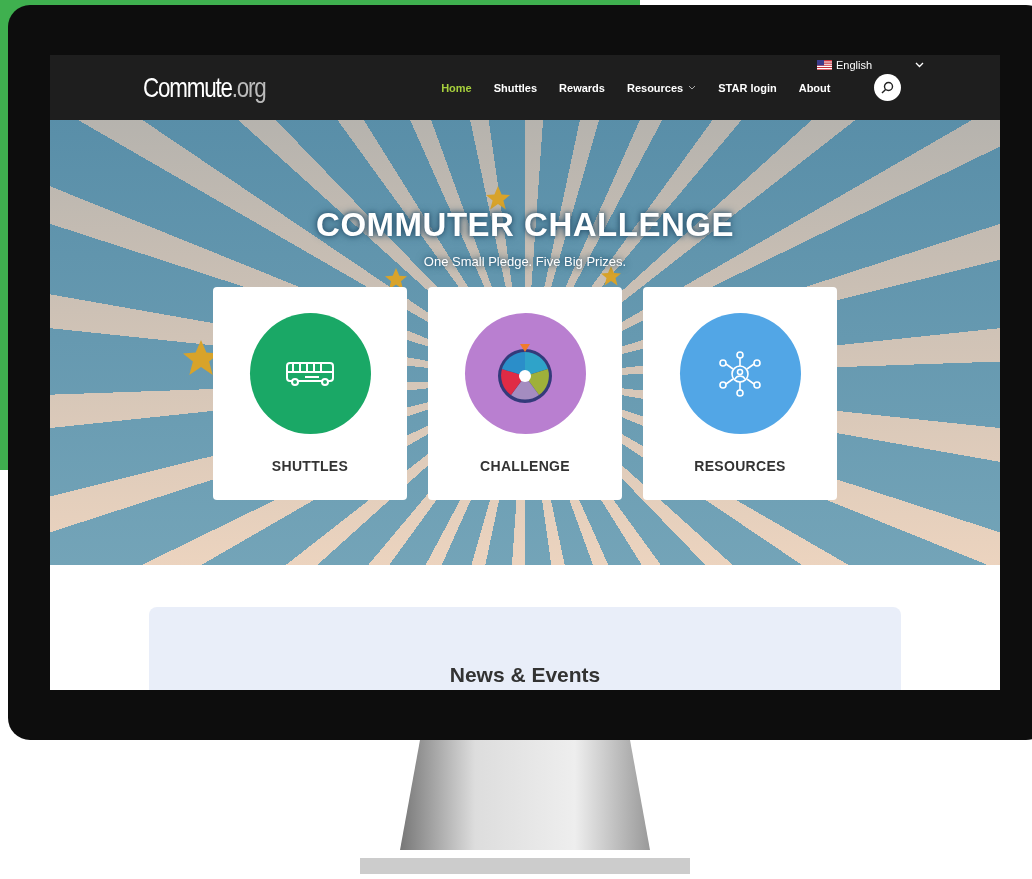 Image resolution: width=1032 pixels, height=879 pixels. I want to click on flag-icon, so click(824, 65).